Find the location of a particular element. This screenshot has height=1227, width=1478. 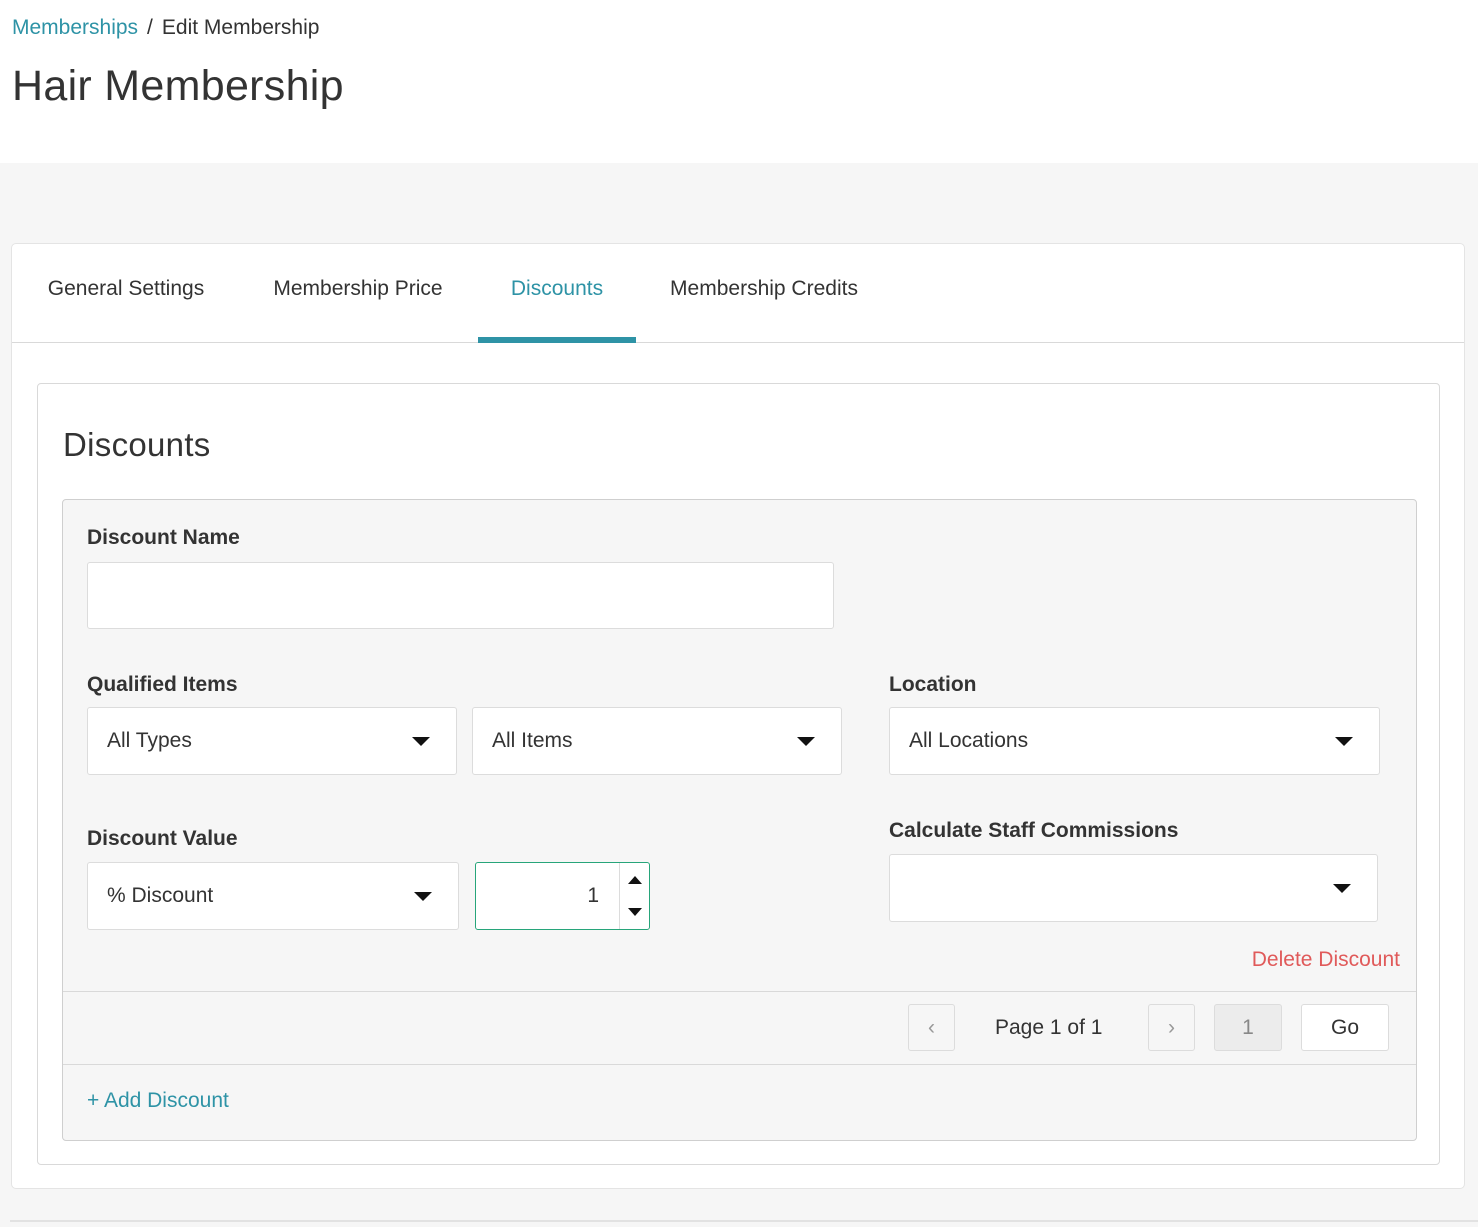

staff-commissions-select is located at coordinates (1133, 888).